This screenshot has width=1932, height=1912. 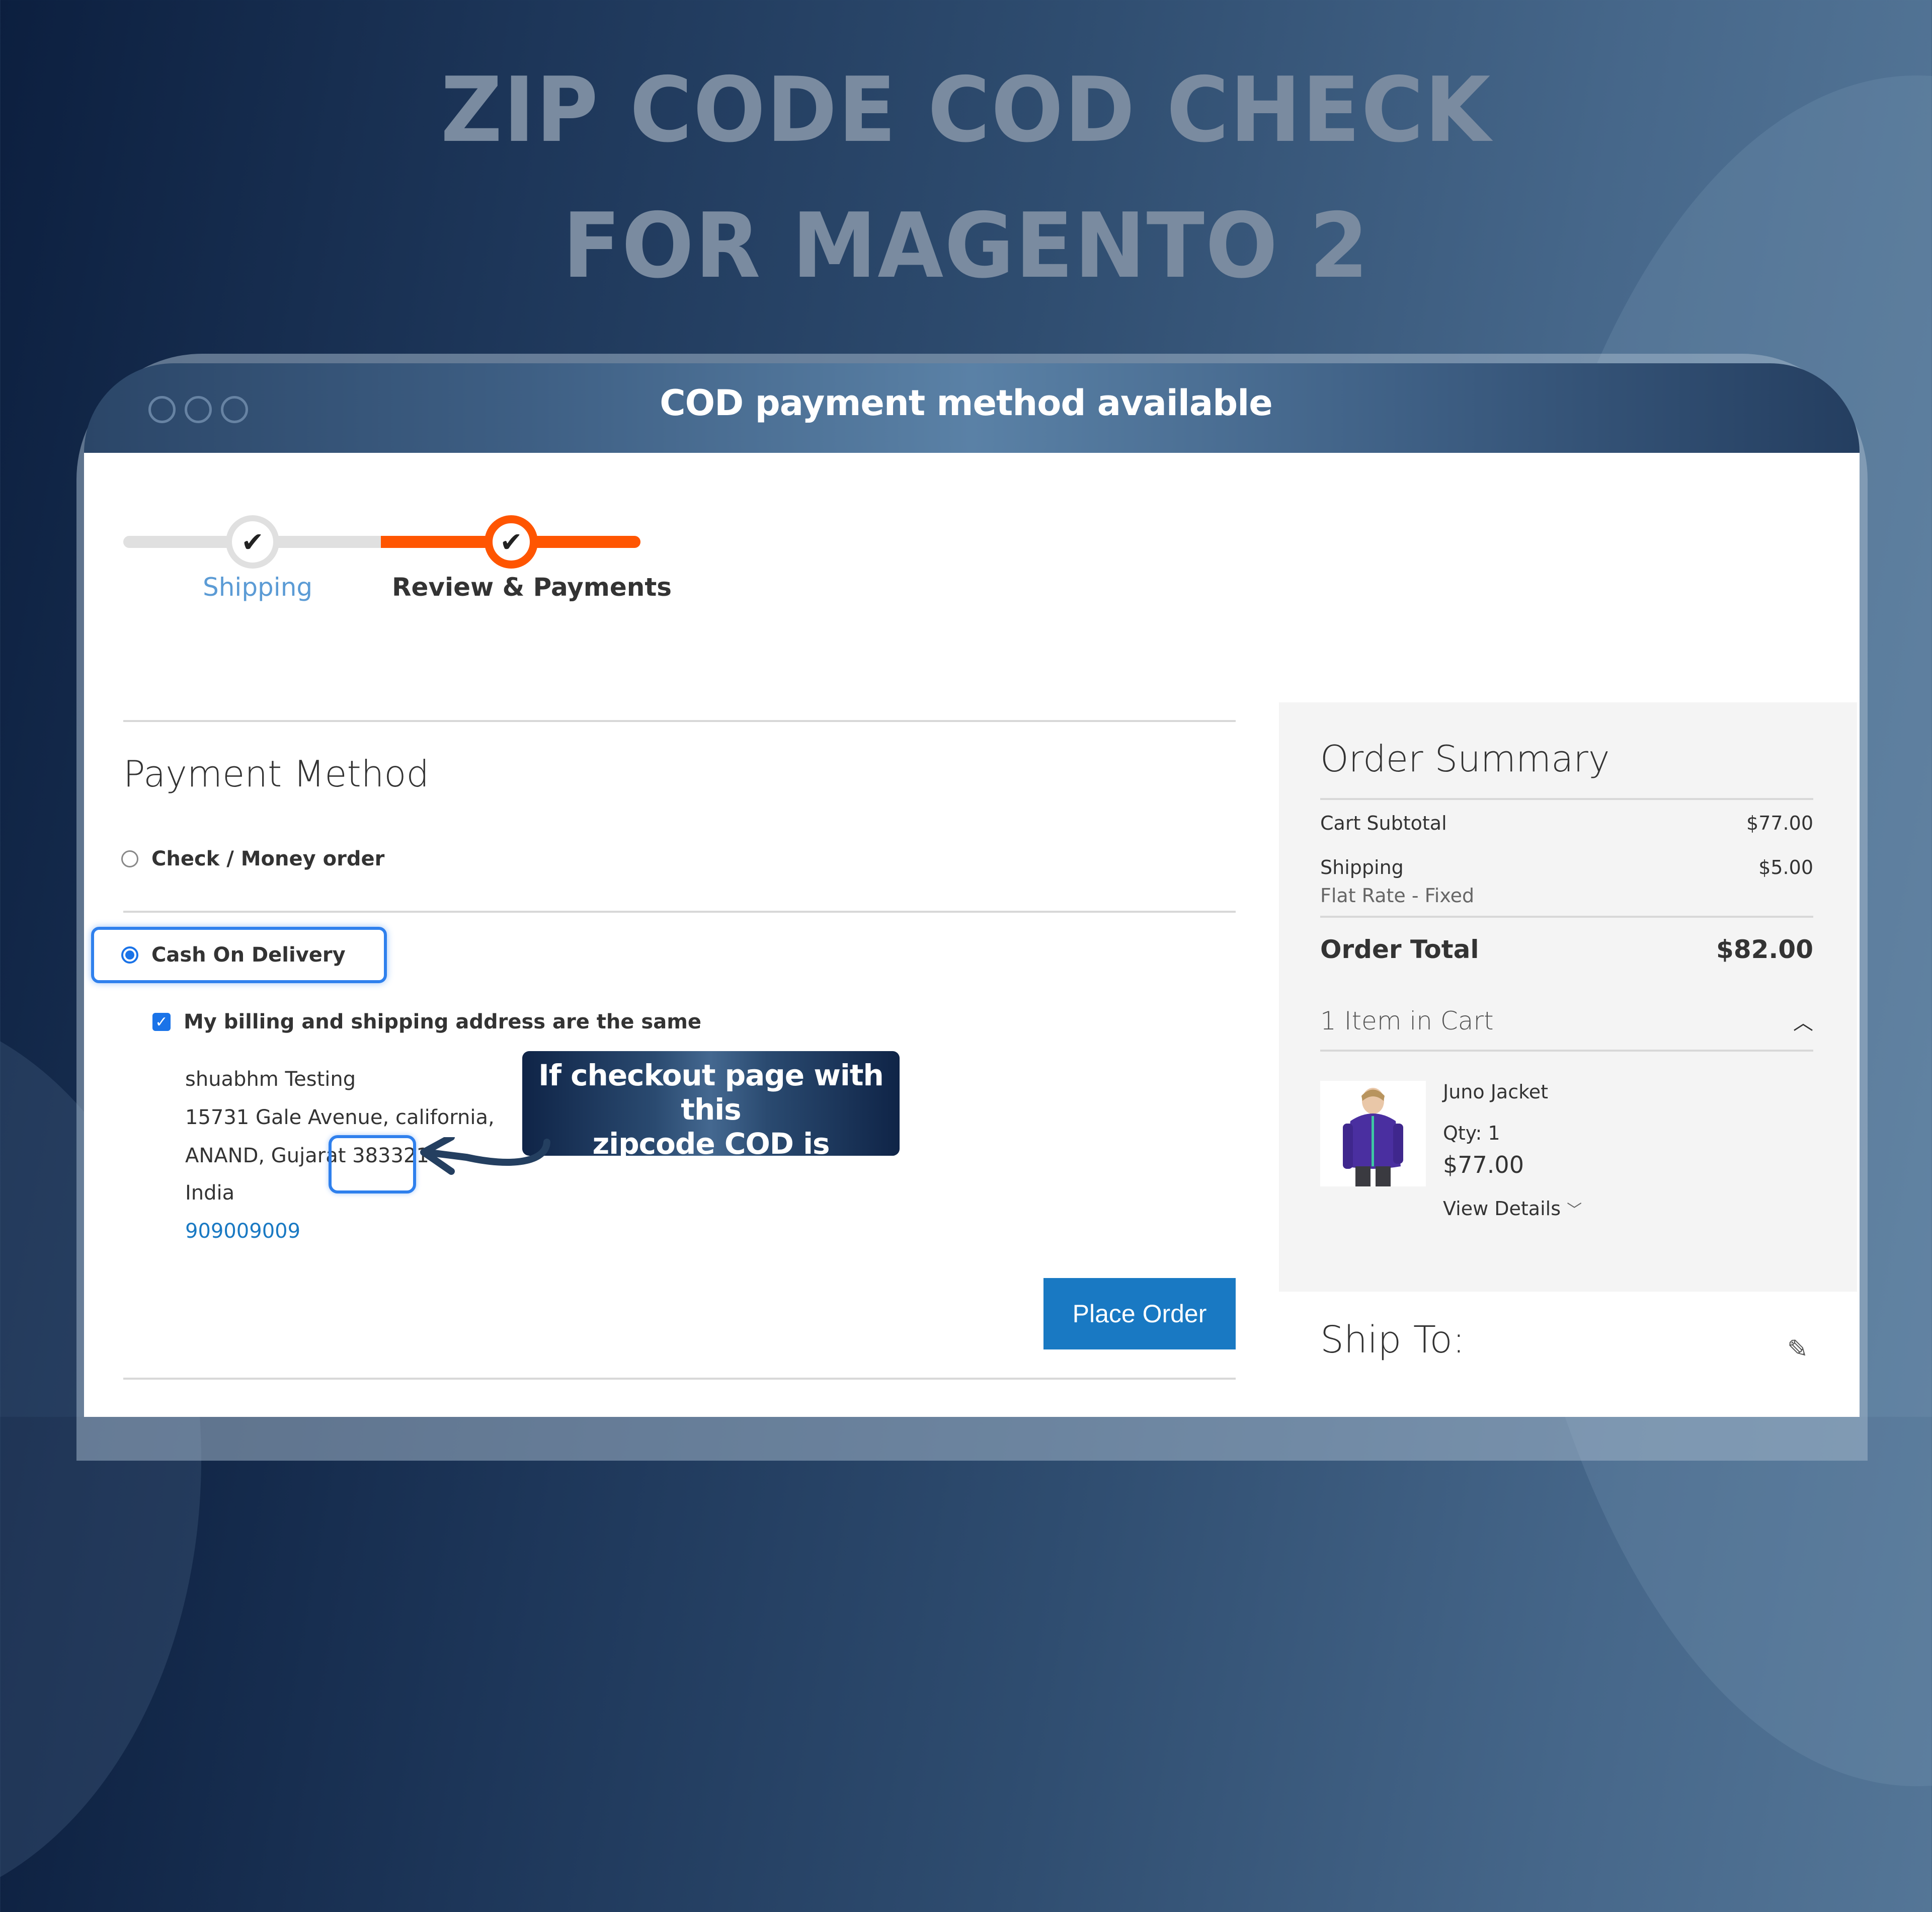 What do you see at coordinates (966, 403) in the screenshot?
I see `window-title: COD payment method available` at bounding box center [966, 403].